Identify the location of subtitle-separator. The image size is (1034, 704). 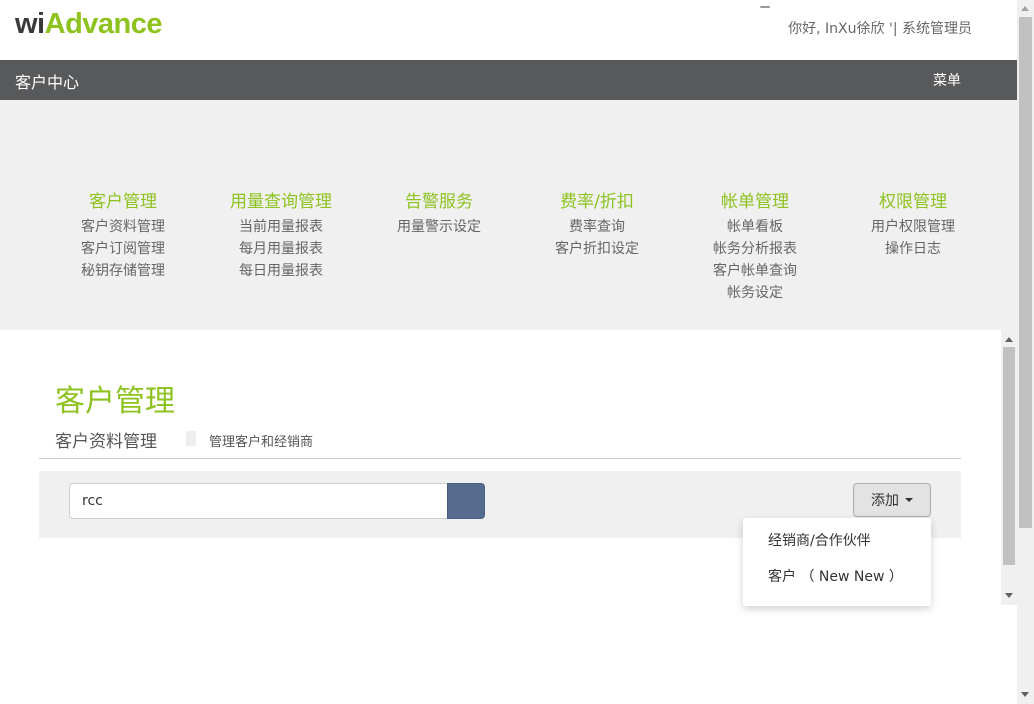
(191, 438).